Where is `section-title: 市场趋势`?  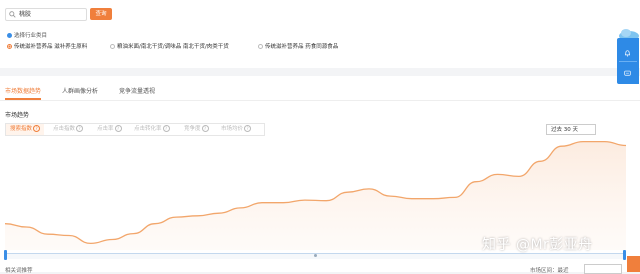
section-title: 市场趋势 is located at coordinates (17, 114).